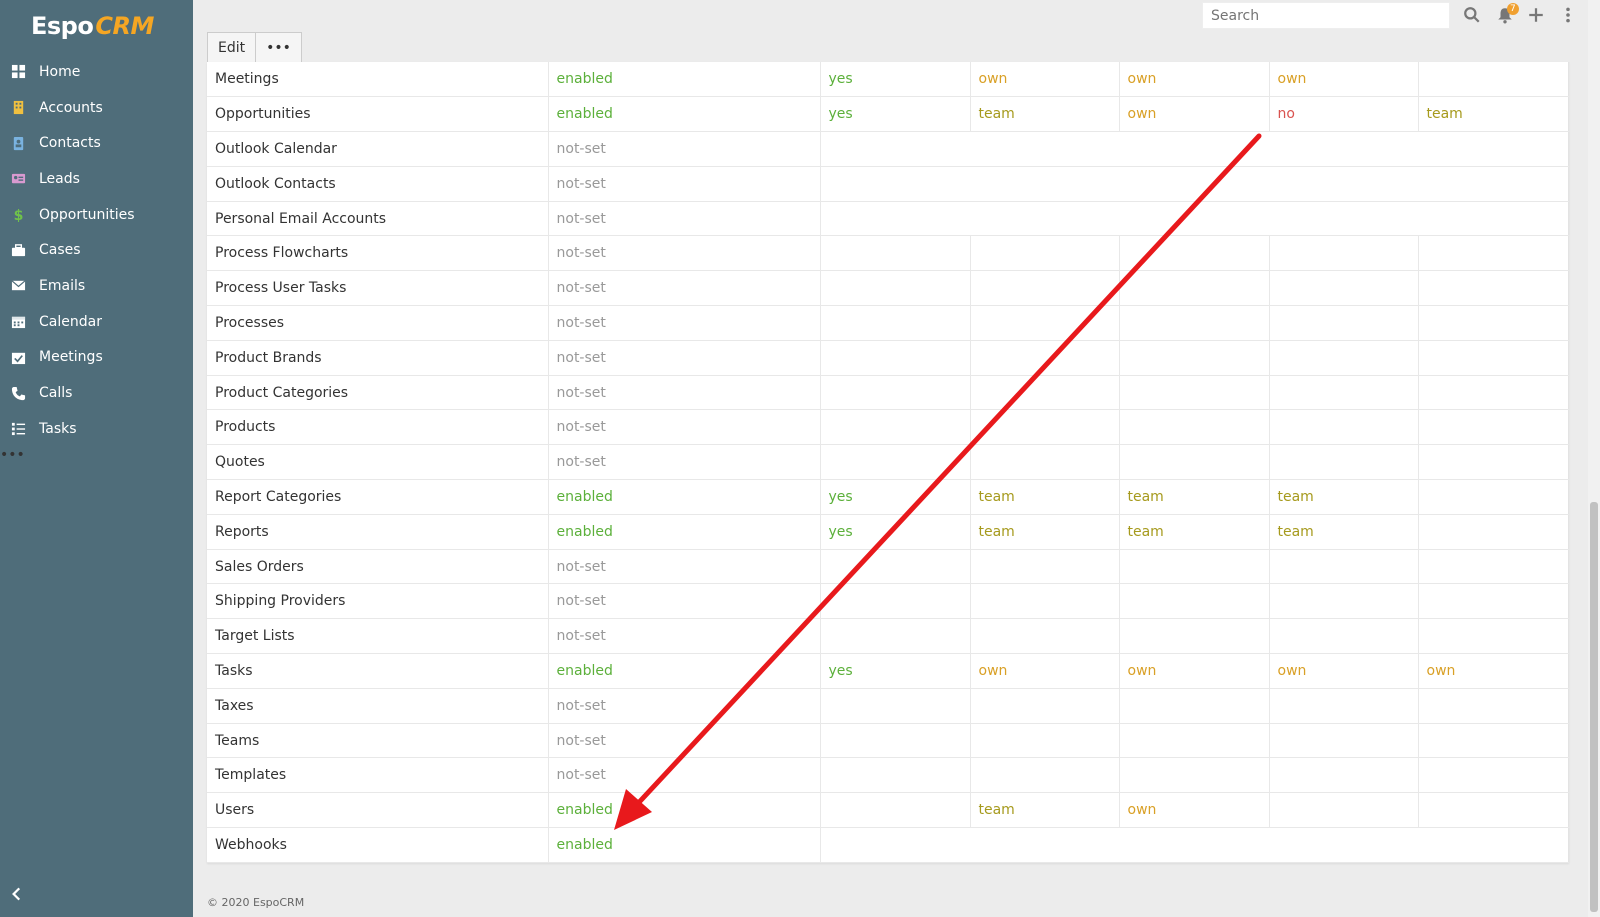 This screenshot has width=1600, height=917. What do you see at coordinates (232, 48) in the screenshot?
I see `edit-button: Edit` at bounding box center [232, 48].